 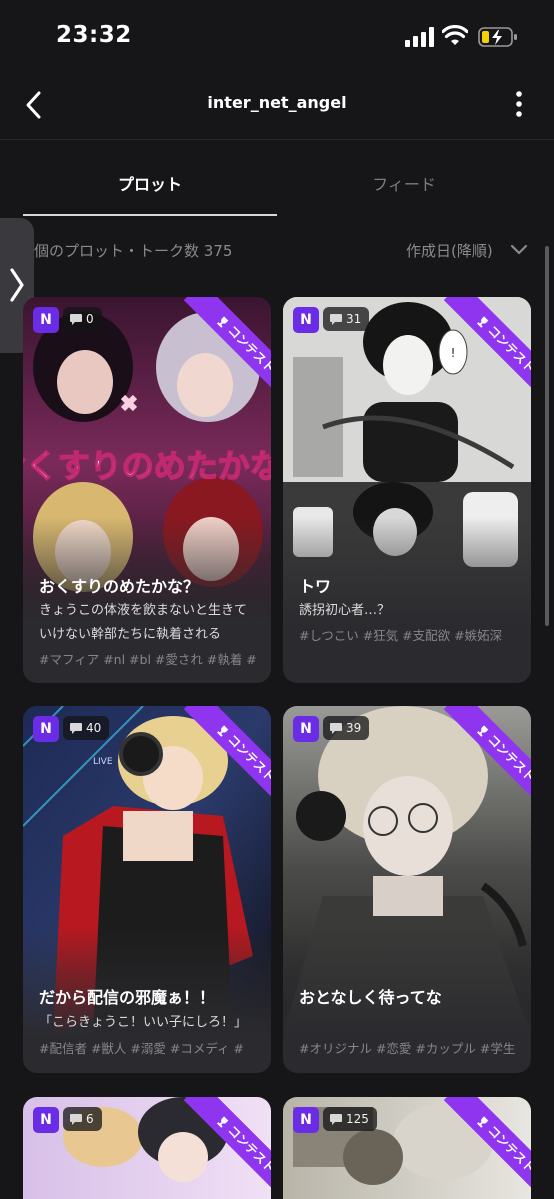 I want to click on comment-count: 39, so click(x=346, y=728).